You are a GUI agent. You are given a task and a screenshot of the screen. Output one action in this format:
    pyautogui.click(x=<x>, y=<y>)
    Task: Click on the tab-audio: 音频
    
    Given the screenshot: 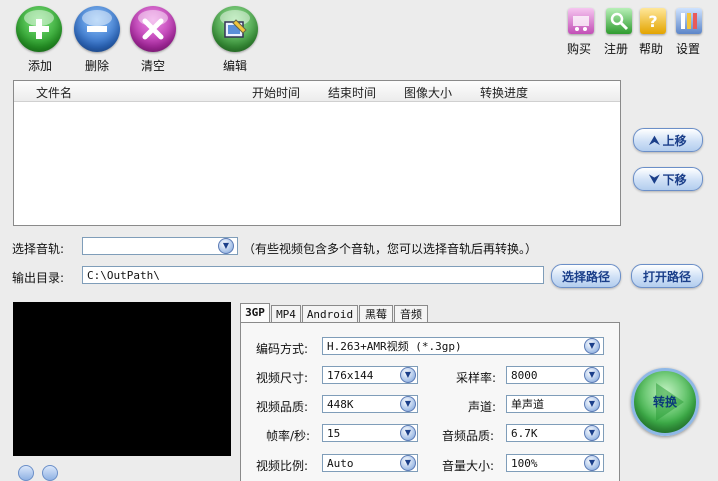 What is the action you would take?
    pyautogui.click(x=411, y=314)
    